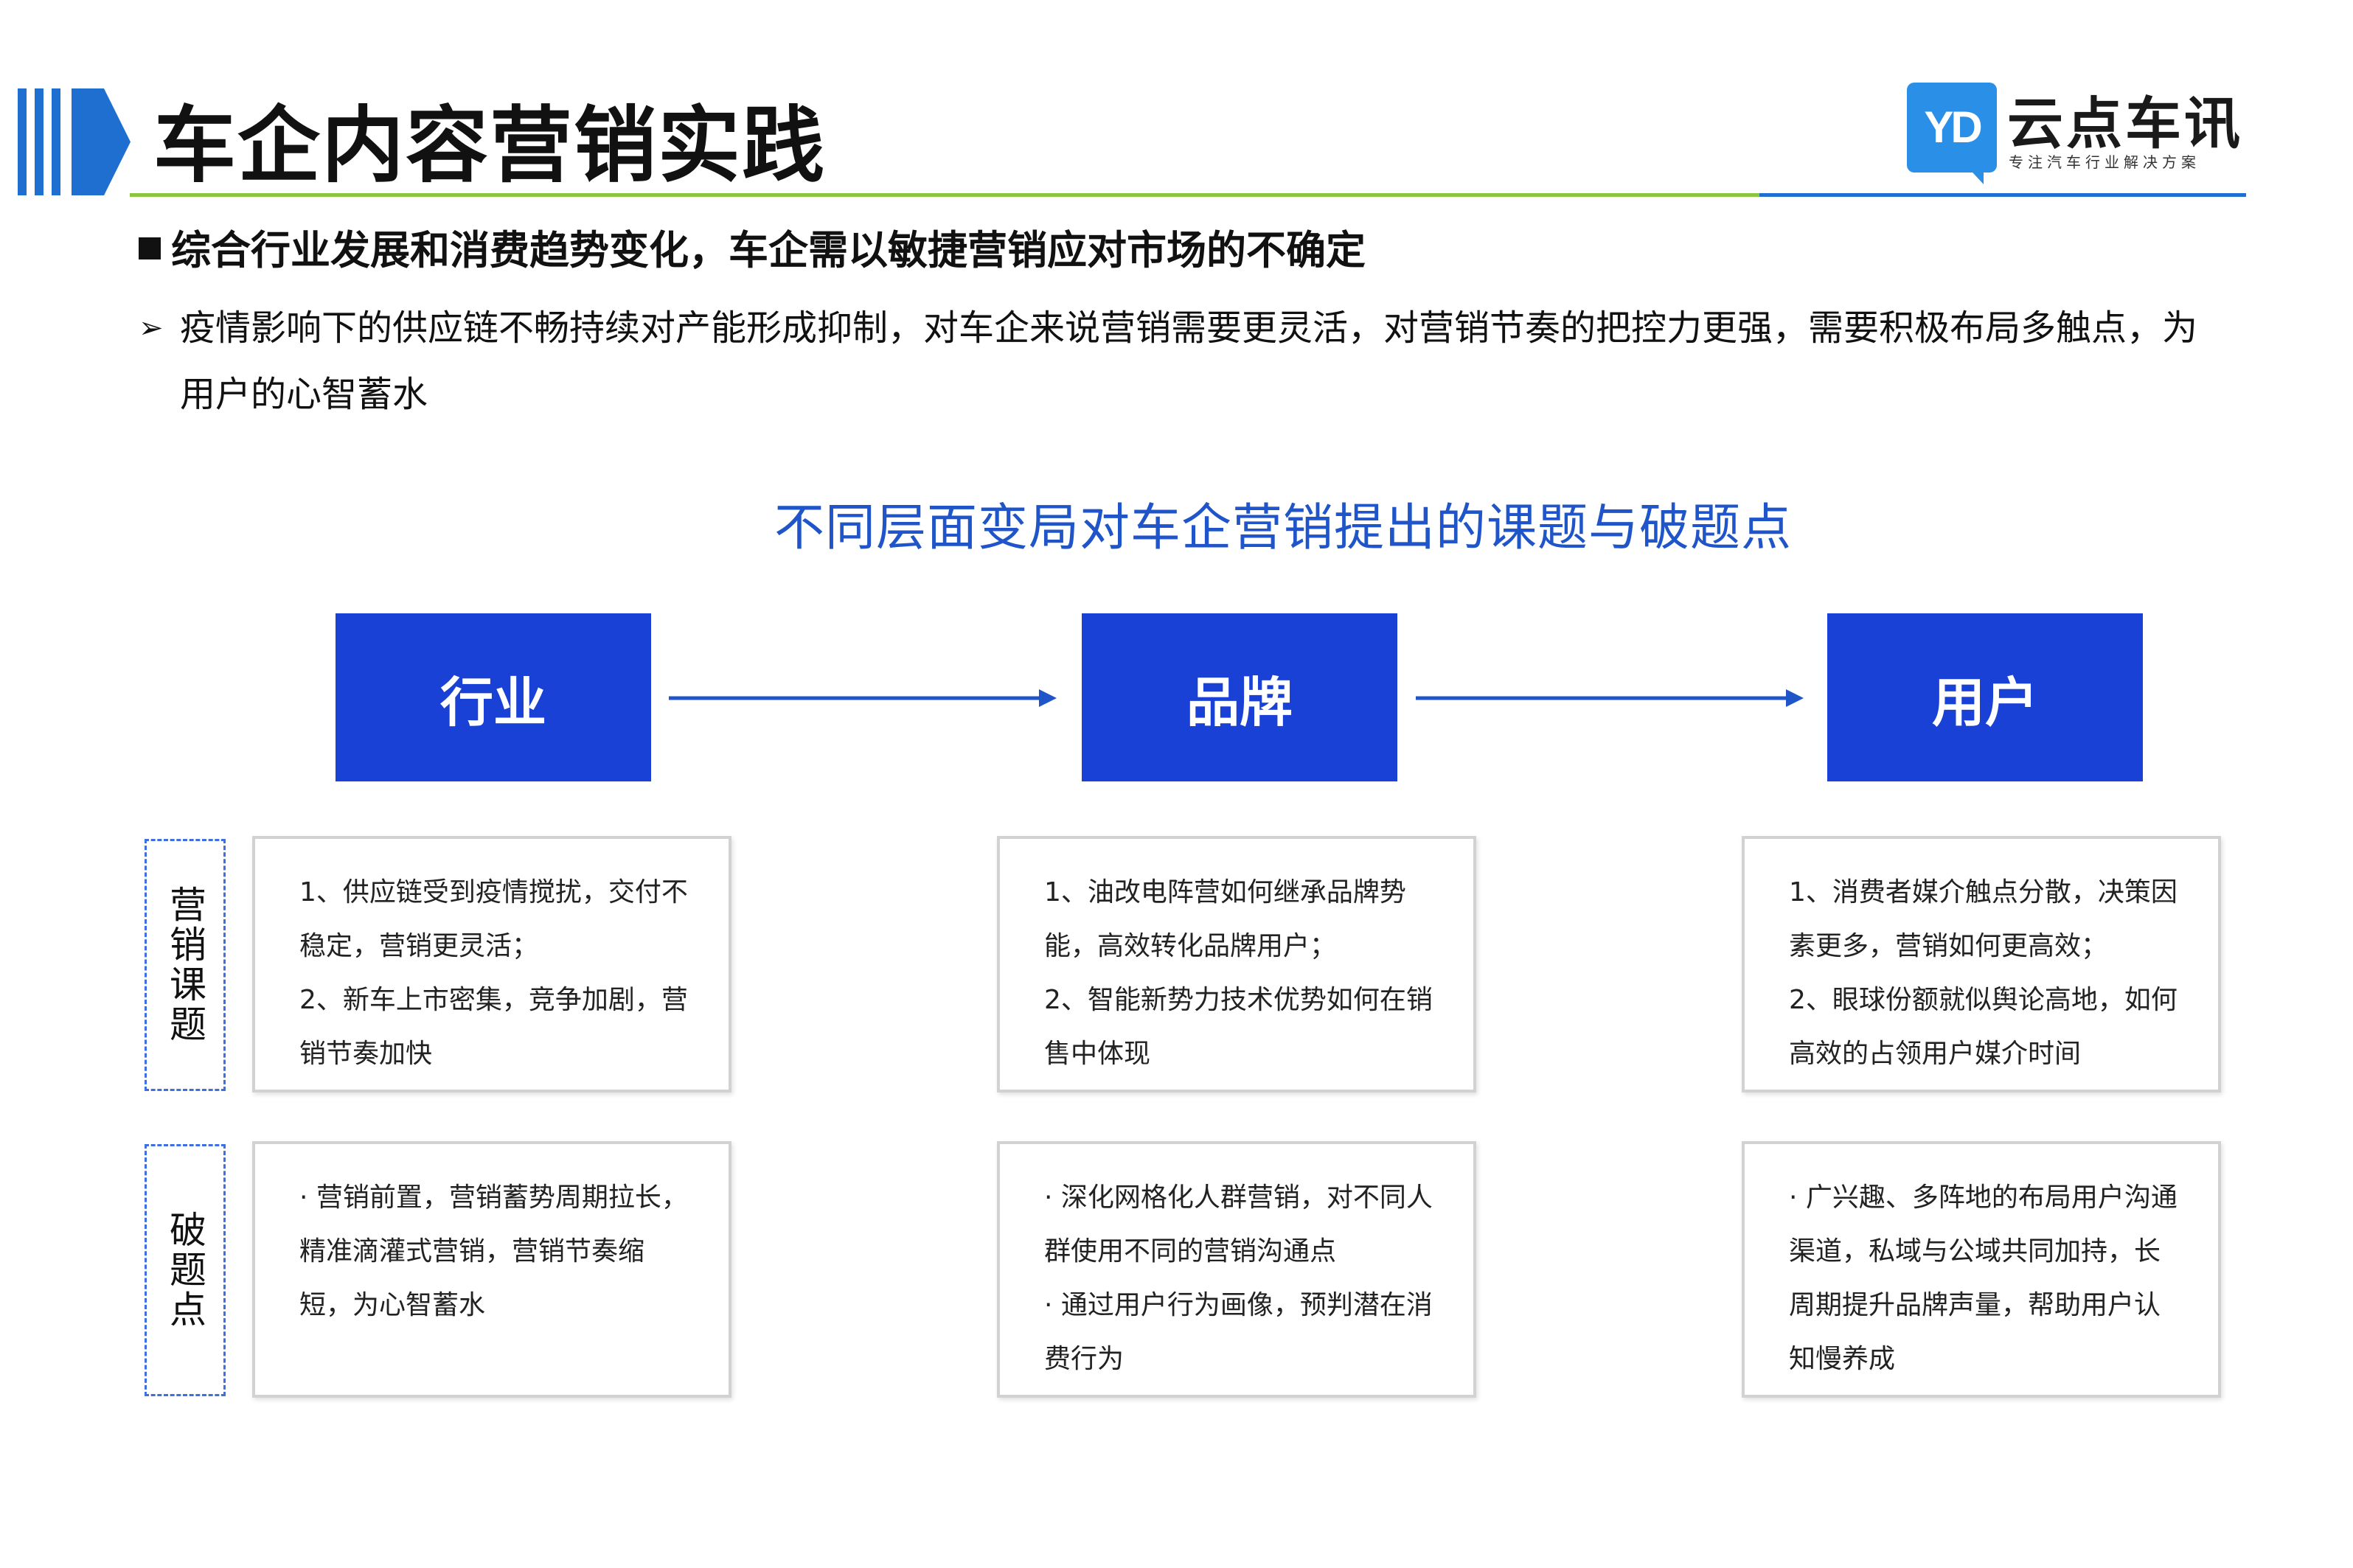 This screenshot has width=2353, height=1568. I want to click on topic-item: 2、眼球份额就似舆论高地，如何高效的占领用户媒介时间, so click(1983, 1027).